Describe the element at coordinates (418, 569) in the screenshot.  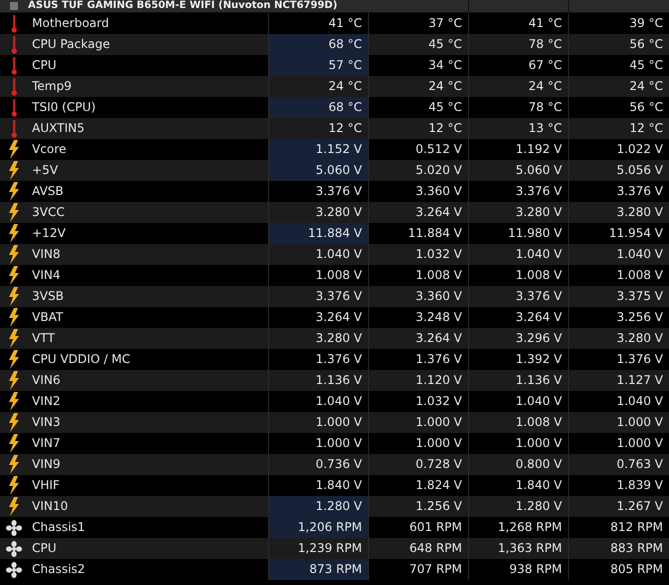
I see `minimum-value: 707 RPM` at that location.